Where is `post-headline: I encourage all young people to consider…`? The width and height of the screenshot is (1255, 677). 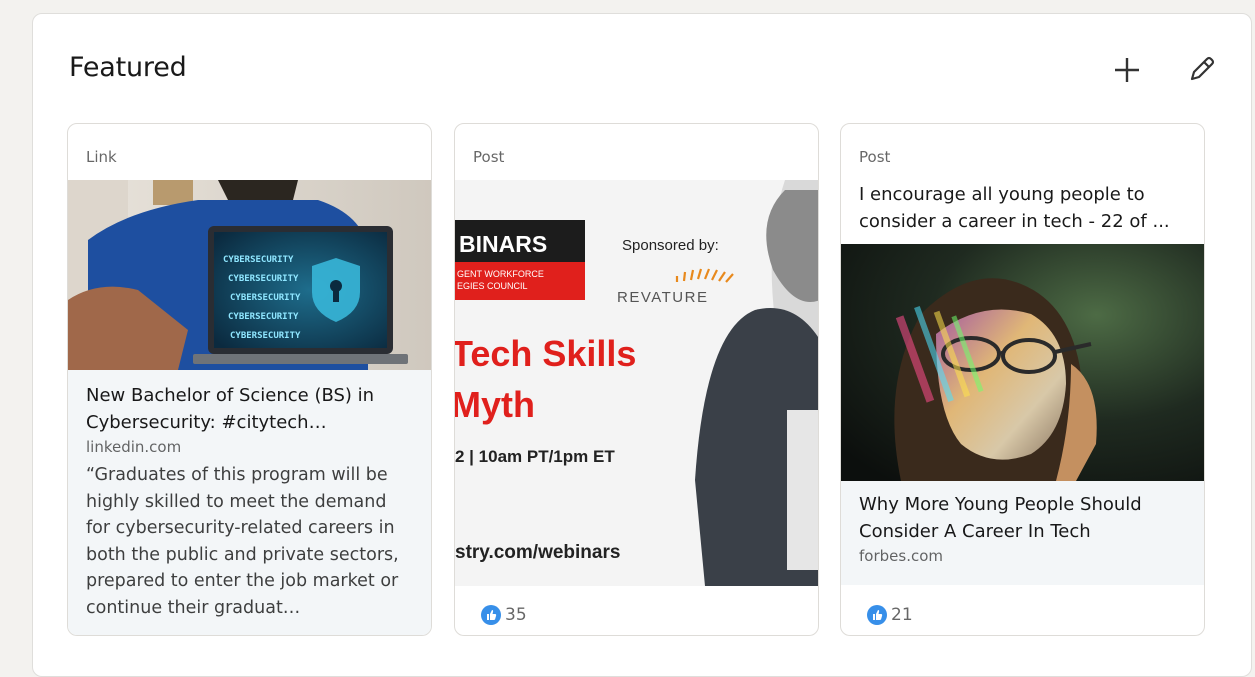 post-headline: I encourage all young people to consider… is located at coordinates (1014, 208).